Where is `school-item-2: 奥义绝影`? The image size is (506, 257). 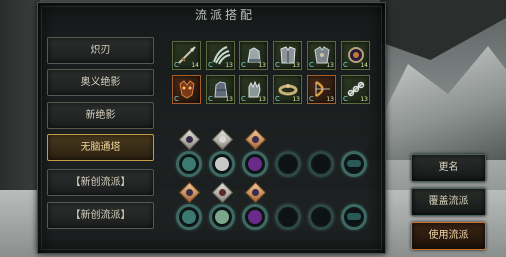 school-item-2: 奥义绝影 is located at coordinates (100, 82).